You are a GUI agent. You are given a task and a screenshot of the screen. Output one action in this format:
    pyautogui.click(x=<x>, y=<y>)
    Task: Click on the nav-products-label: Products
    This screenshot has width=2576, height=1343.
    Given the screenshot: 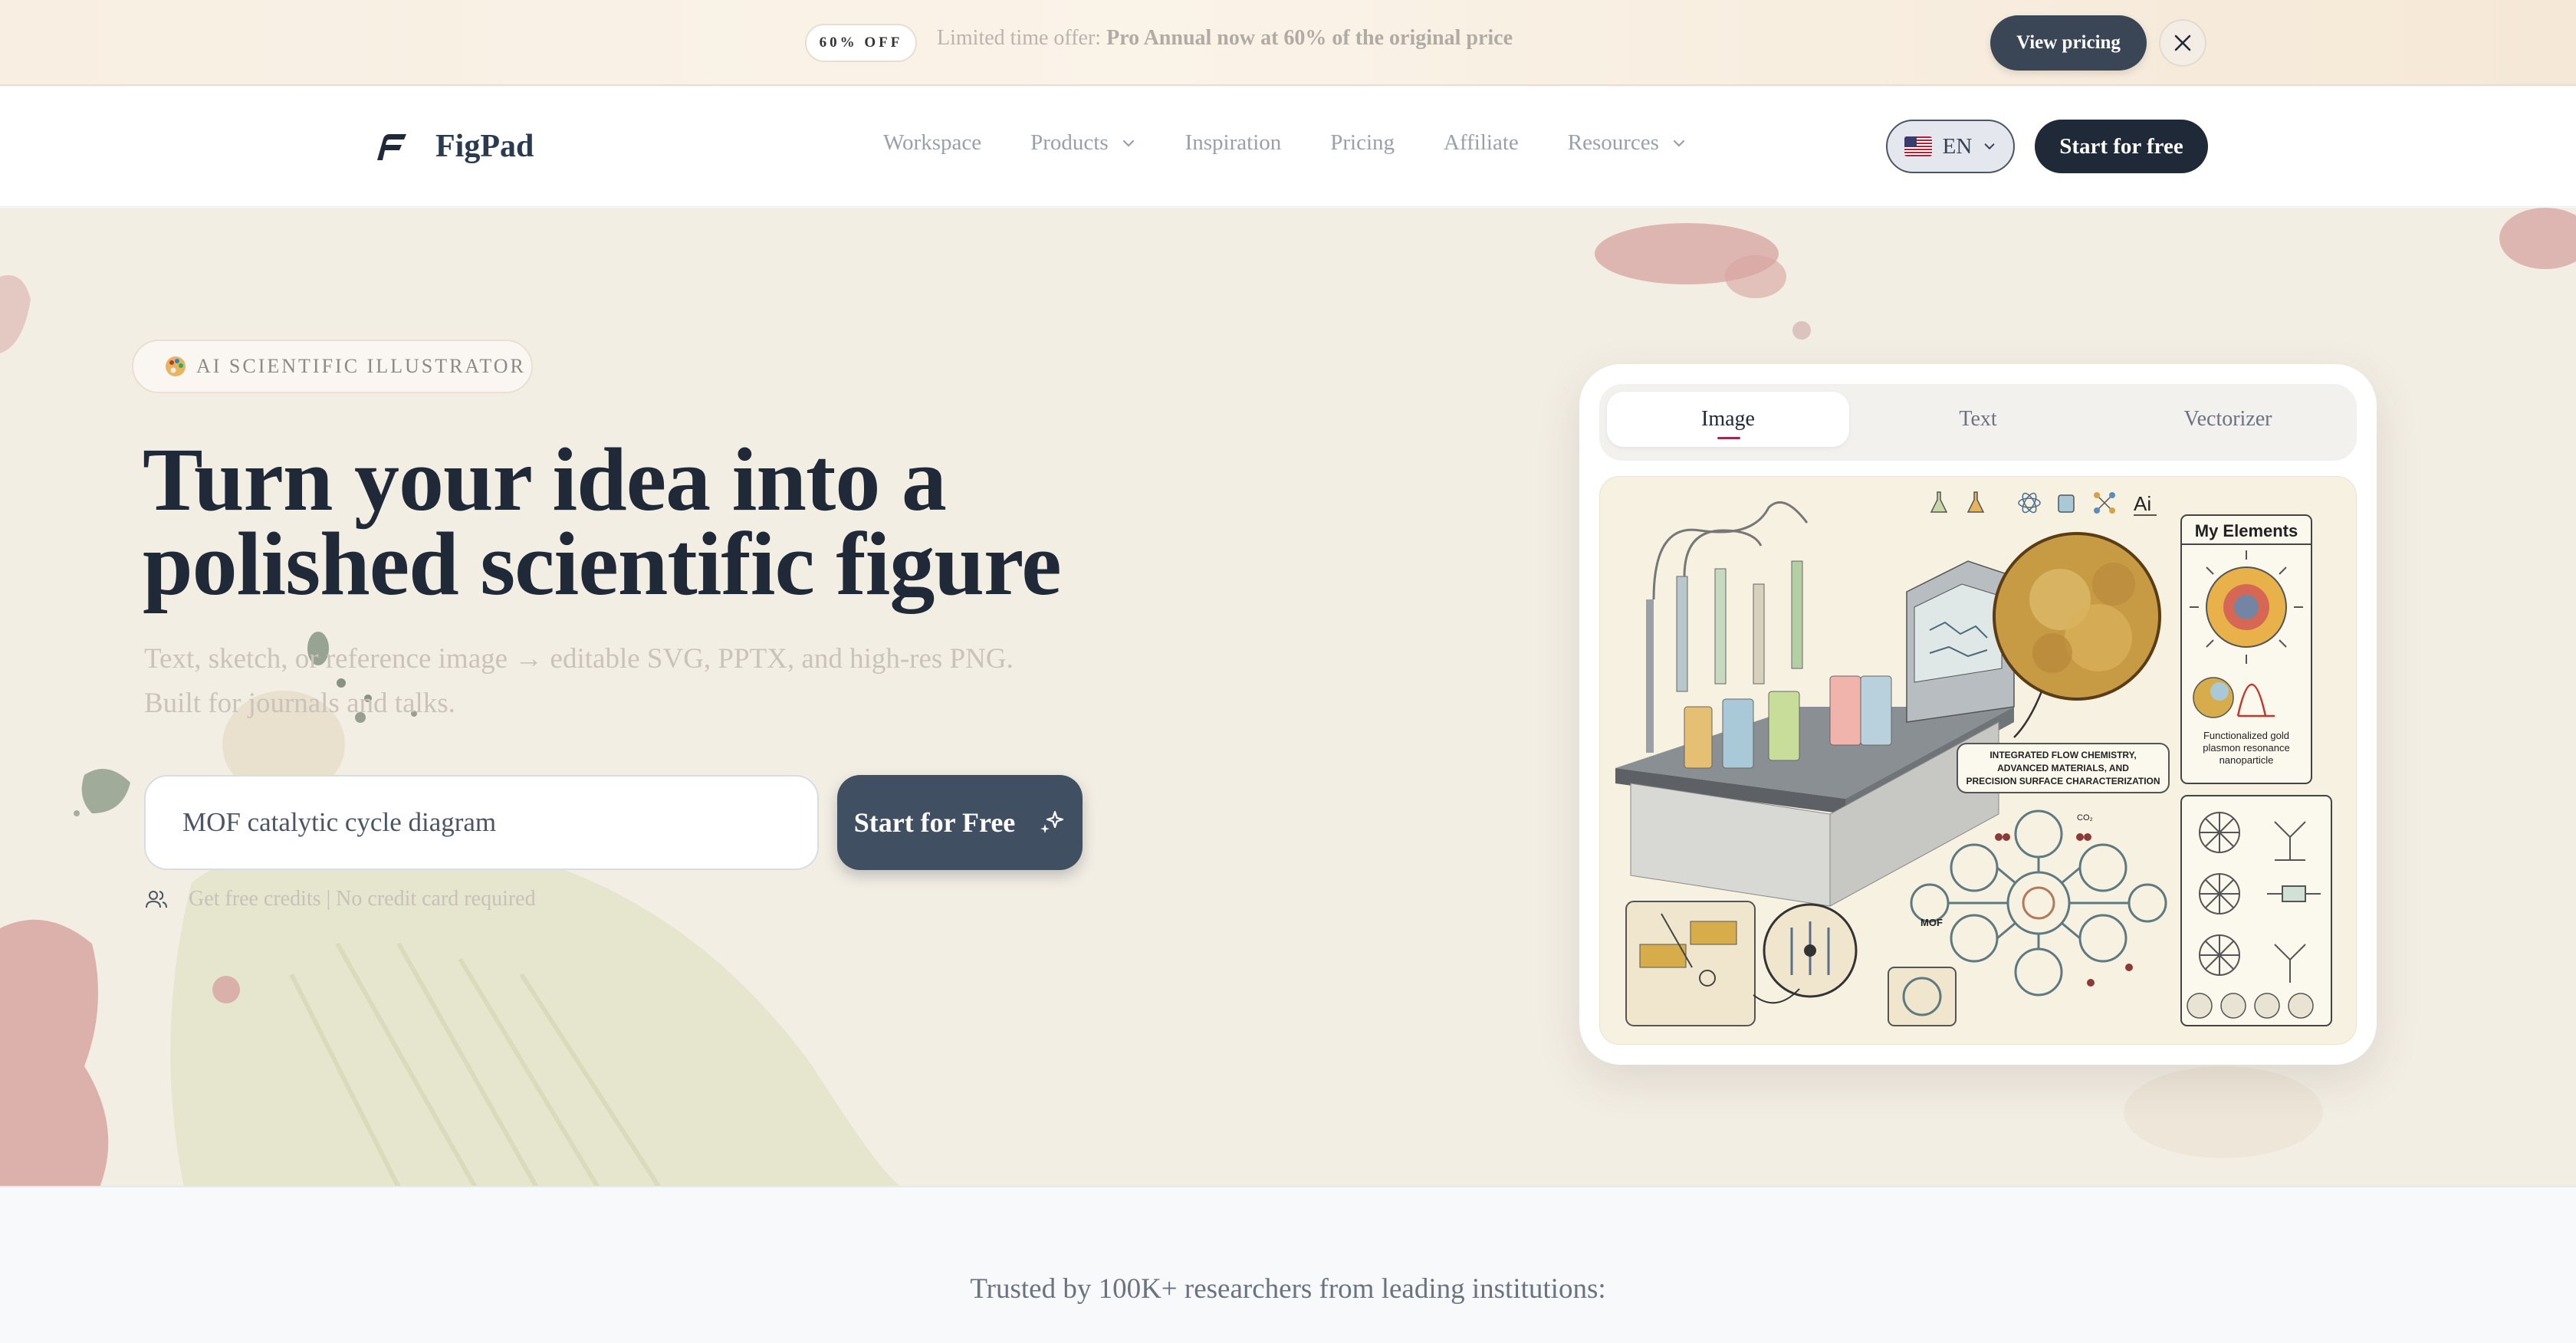 What is the action you would take?
    pyautogui.click(x=1069, y=143)
    